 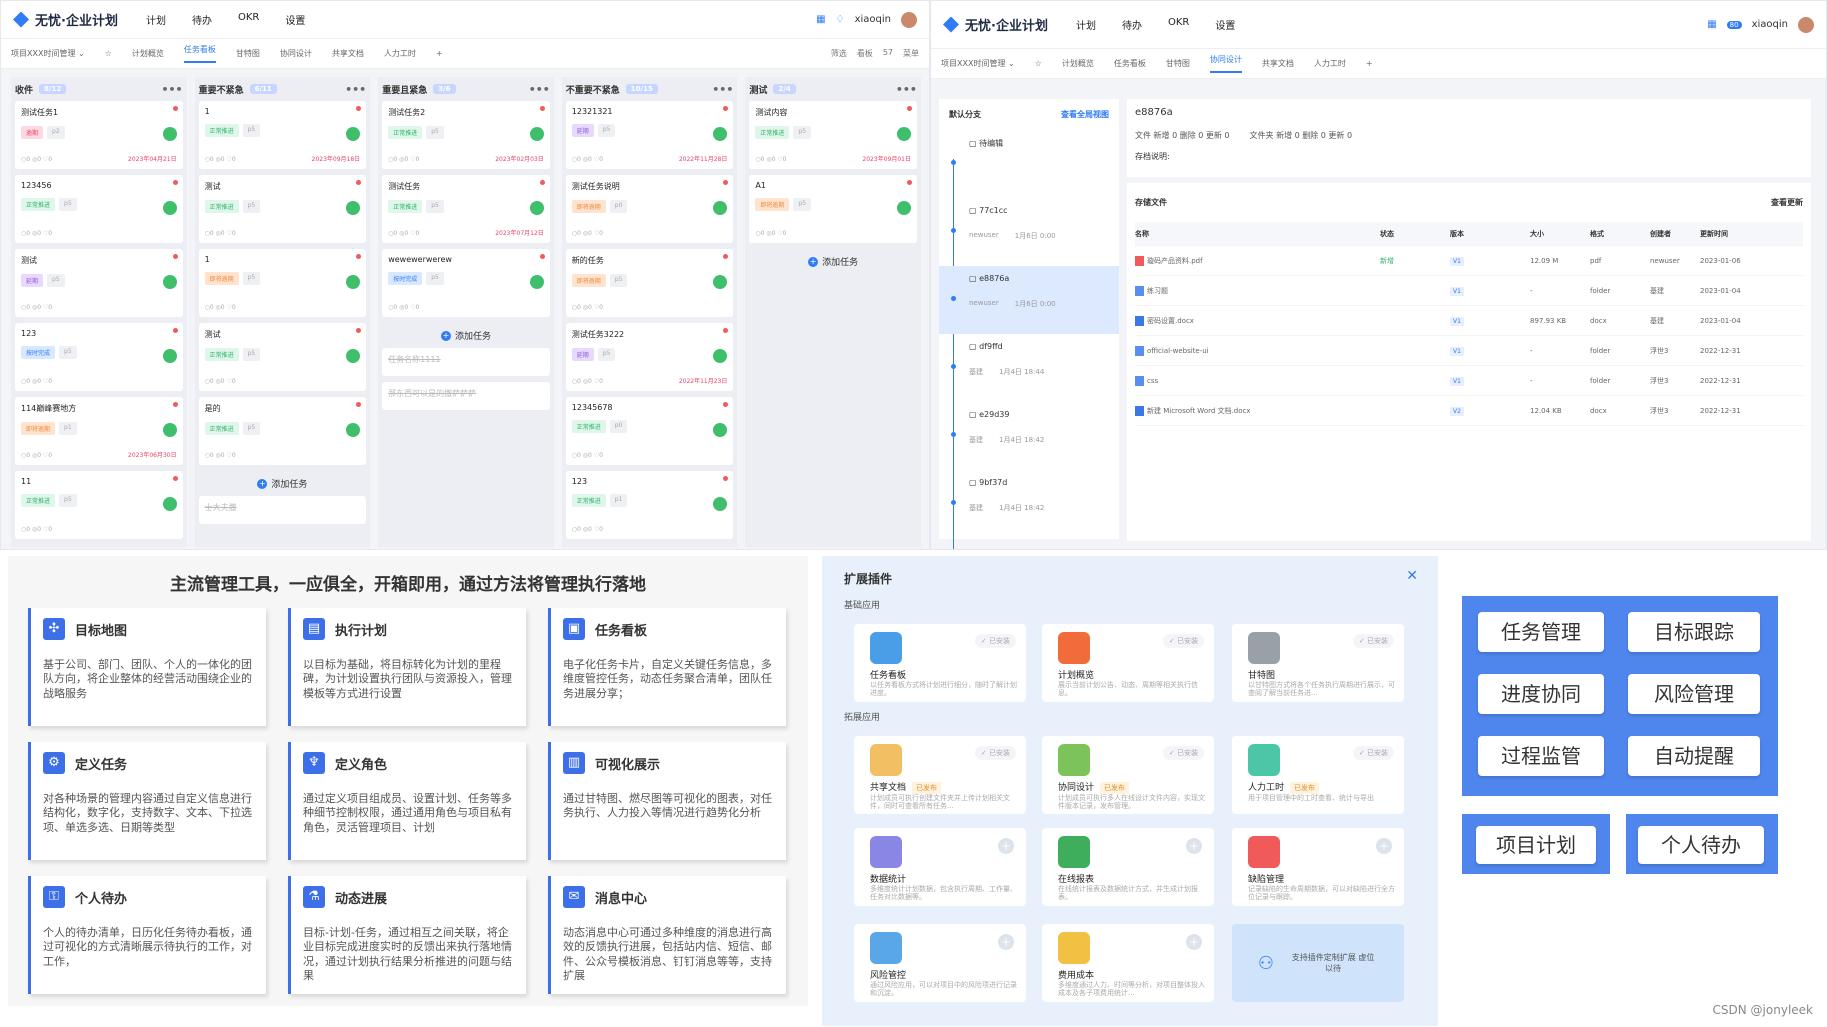 What do you see at coordinates (99, 431) in the screenshot?
I see `task-card: 114巅峰赛地方 即将逾期 p1 ○0 ◎0 ♡0 2023年06月30日` at bounding box center [99, 431].